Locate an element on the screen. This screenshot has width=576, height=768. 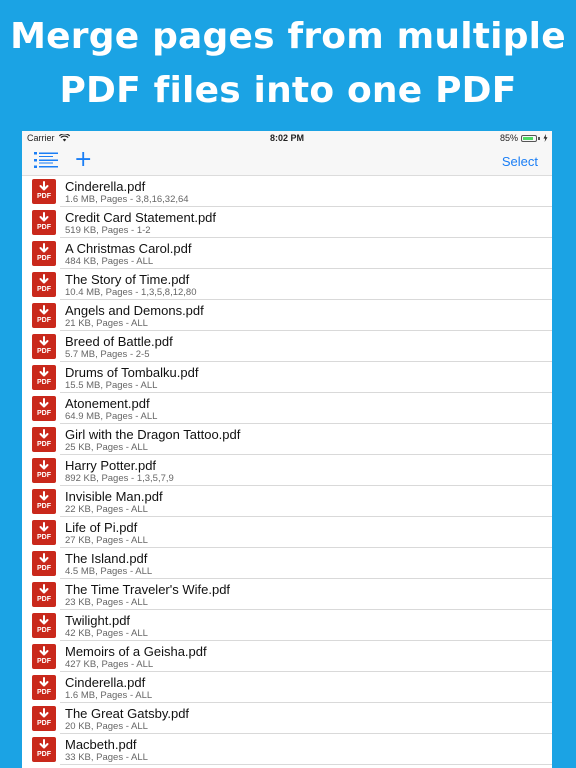
file-meta: 10.4 MB, Pages - 1,3,5,8,12,80 is located at coordinates (131, 292).